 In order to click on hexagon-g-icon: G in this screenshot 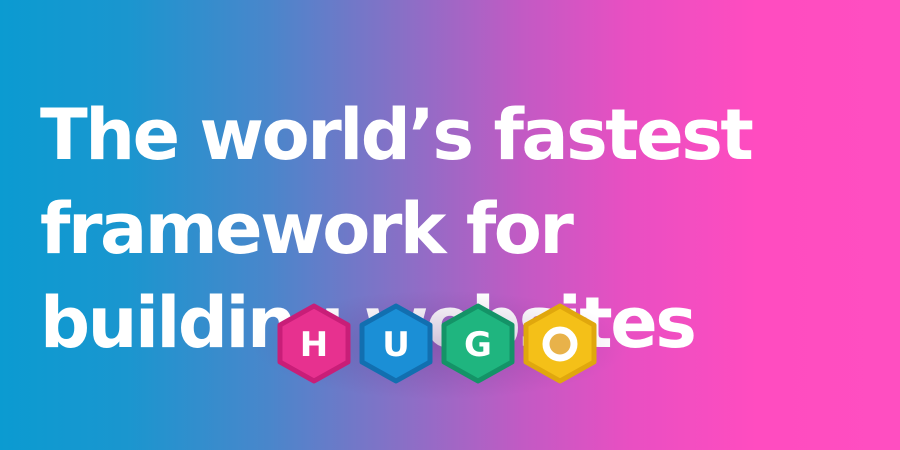, I will do `click(478, 343)`.